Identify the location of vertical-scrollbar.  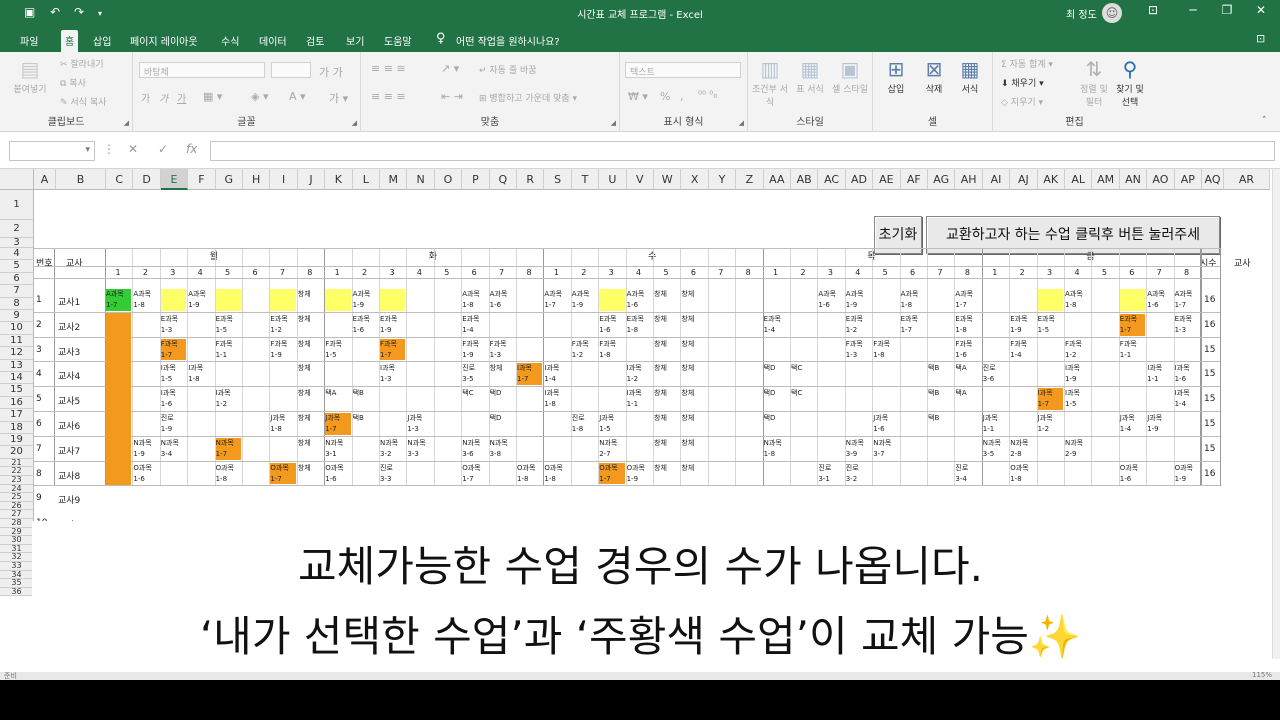
(1276, 414).